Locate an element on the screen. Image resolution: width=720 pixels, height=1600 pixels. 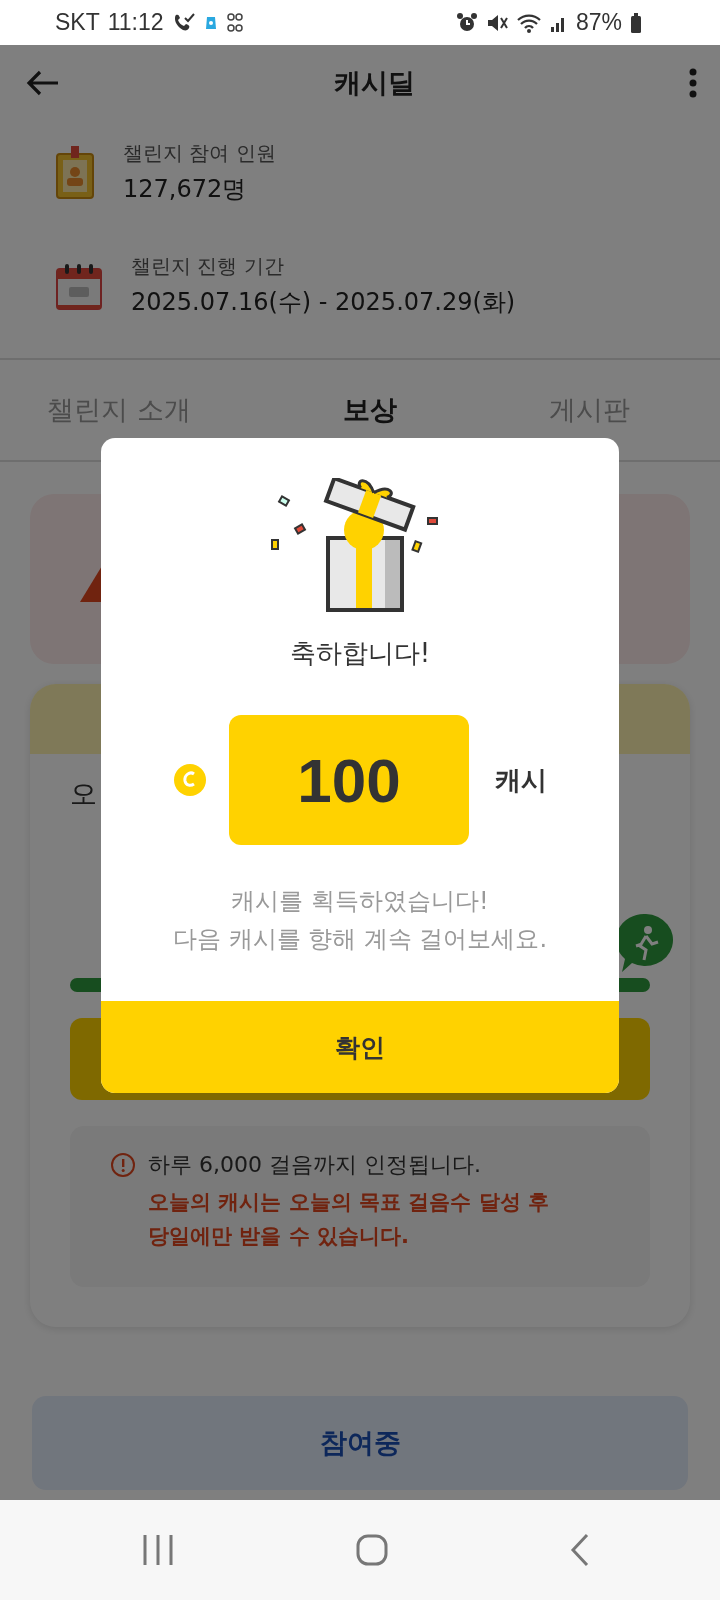
back-icon is located at coordinates (580, 1550).